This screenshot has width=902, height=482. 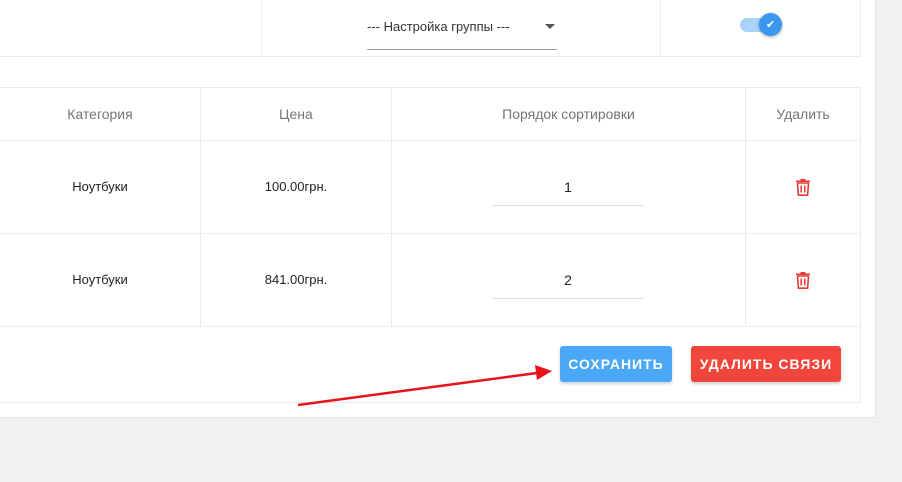 I want to click on group-settings-select: --- Настройка группы ---, so click(x=462, y=31).